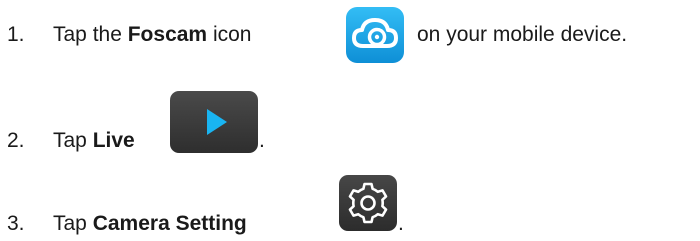  I want to click on step-text: Tap Live, so click(94, 141).